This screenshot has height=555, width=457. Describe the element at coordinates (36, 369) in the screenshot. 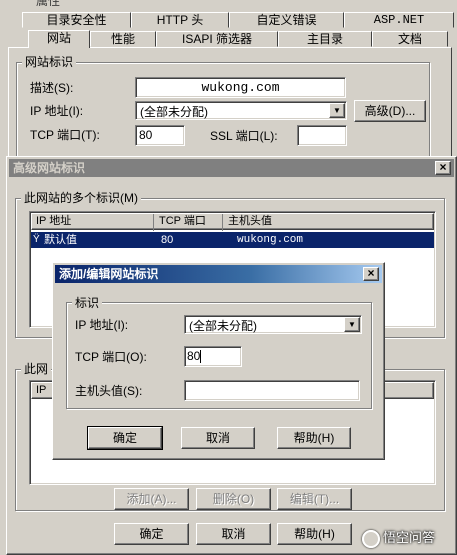

I see `ssl-identities-label: 此网` at that location.